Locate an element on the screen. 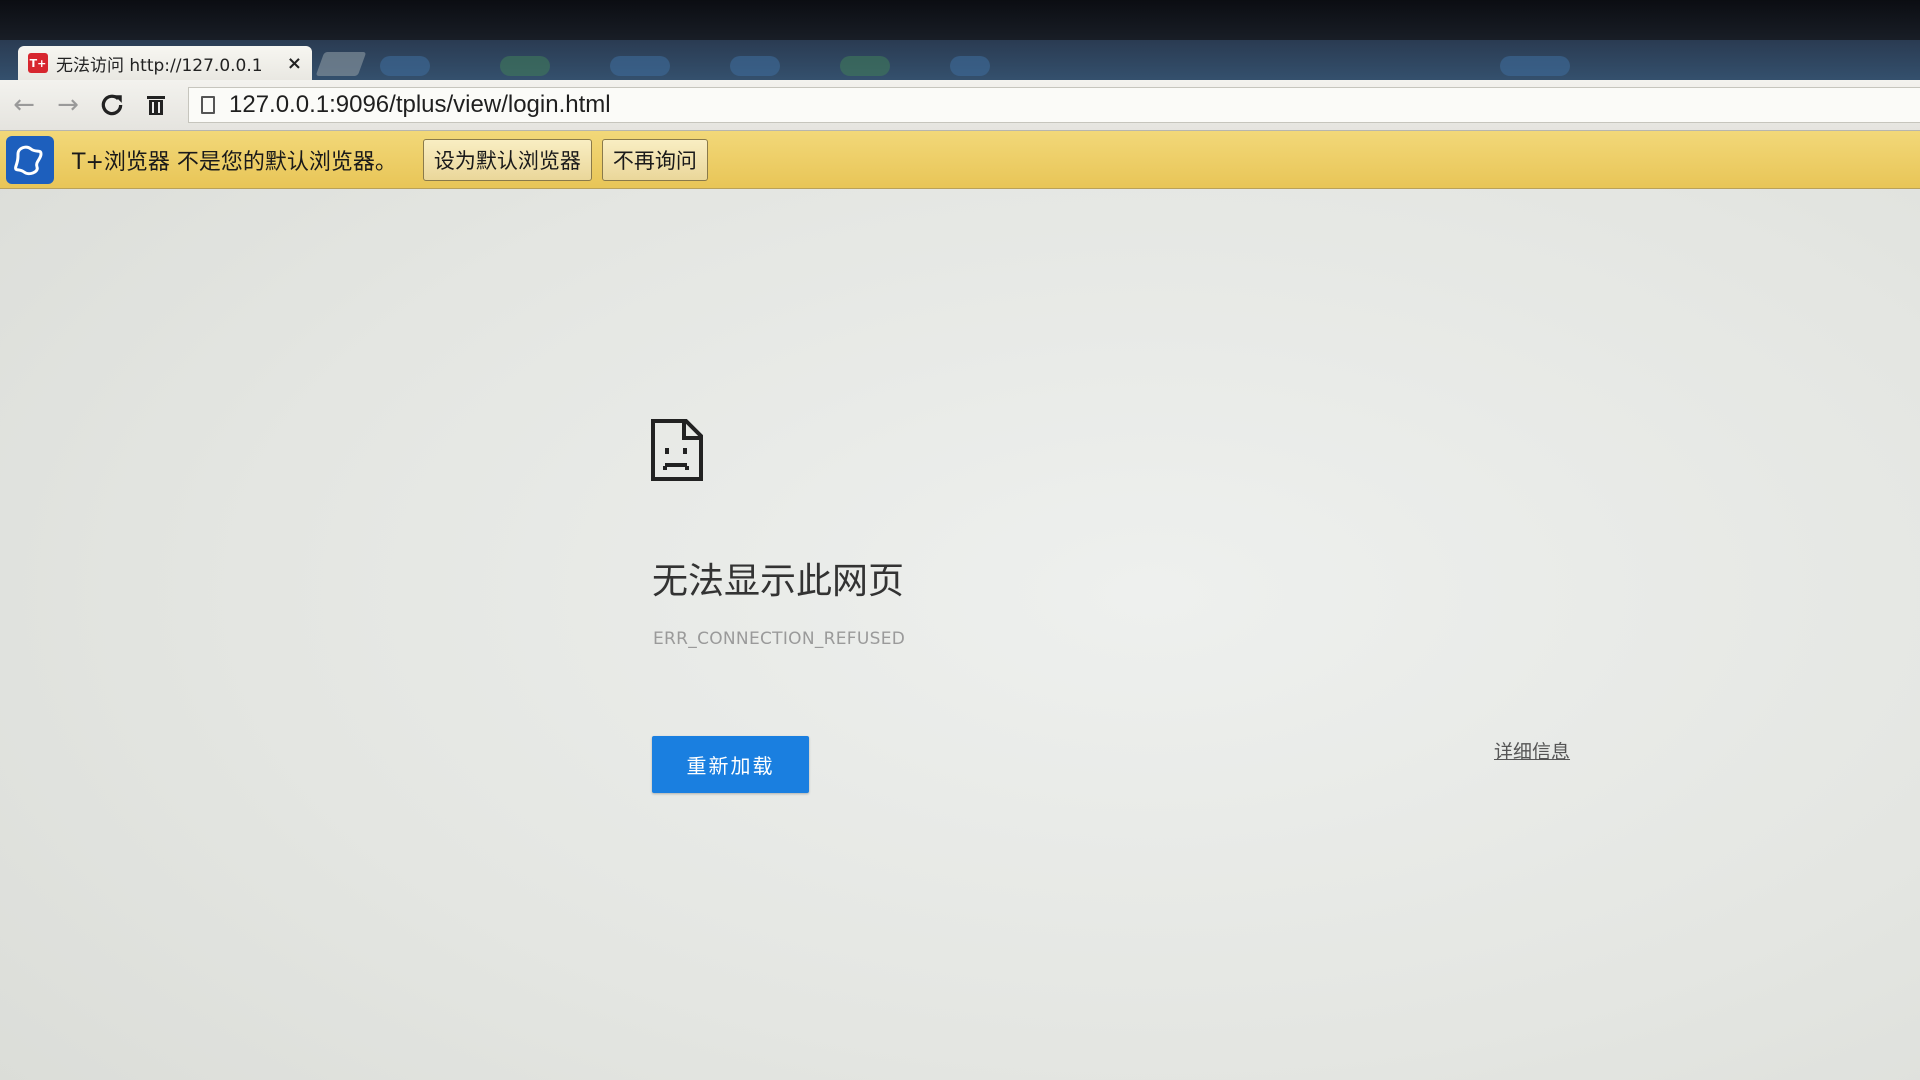  reload-glyph-icon is located at coordinates (112, 105).